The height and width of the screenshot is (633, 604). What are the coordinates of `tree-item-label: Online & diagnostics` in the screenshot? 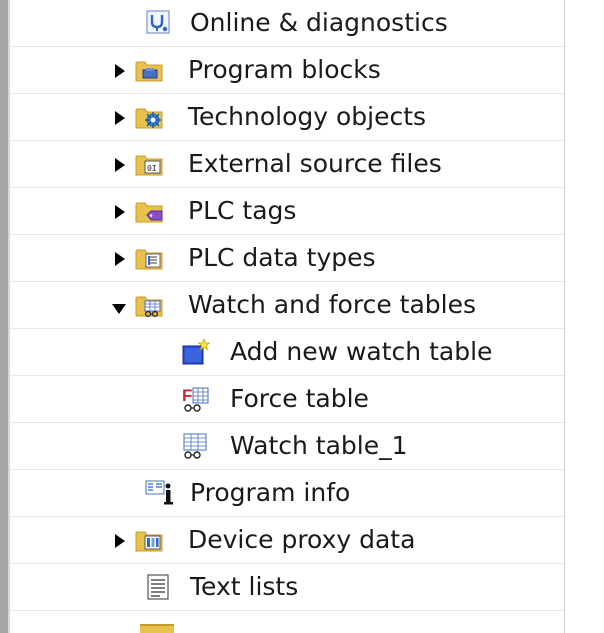 It's located at (319, 22).